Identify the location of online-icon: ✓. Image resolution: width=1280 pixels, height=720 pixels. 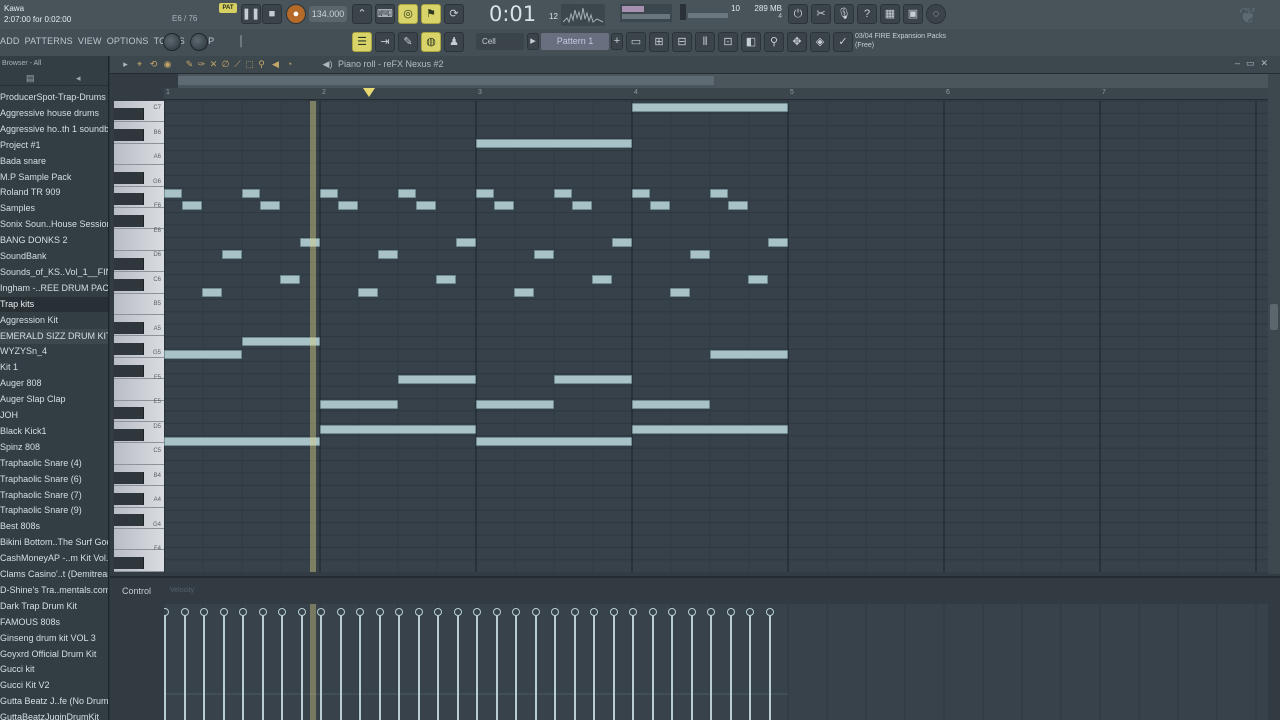
(843, 42).